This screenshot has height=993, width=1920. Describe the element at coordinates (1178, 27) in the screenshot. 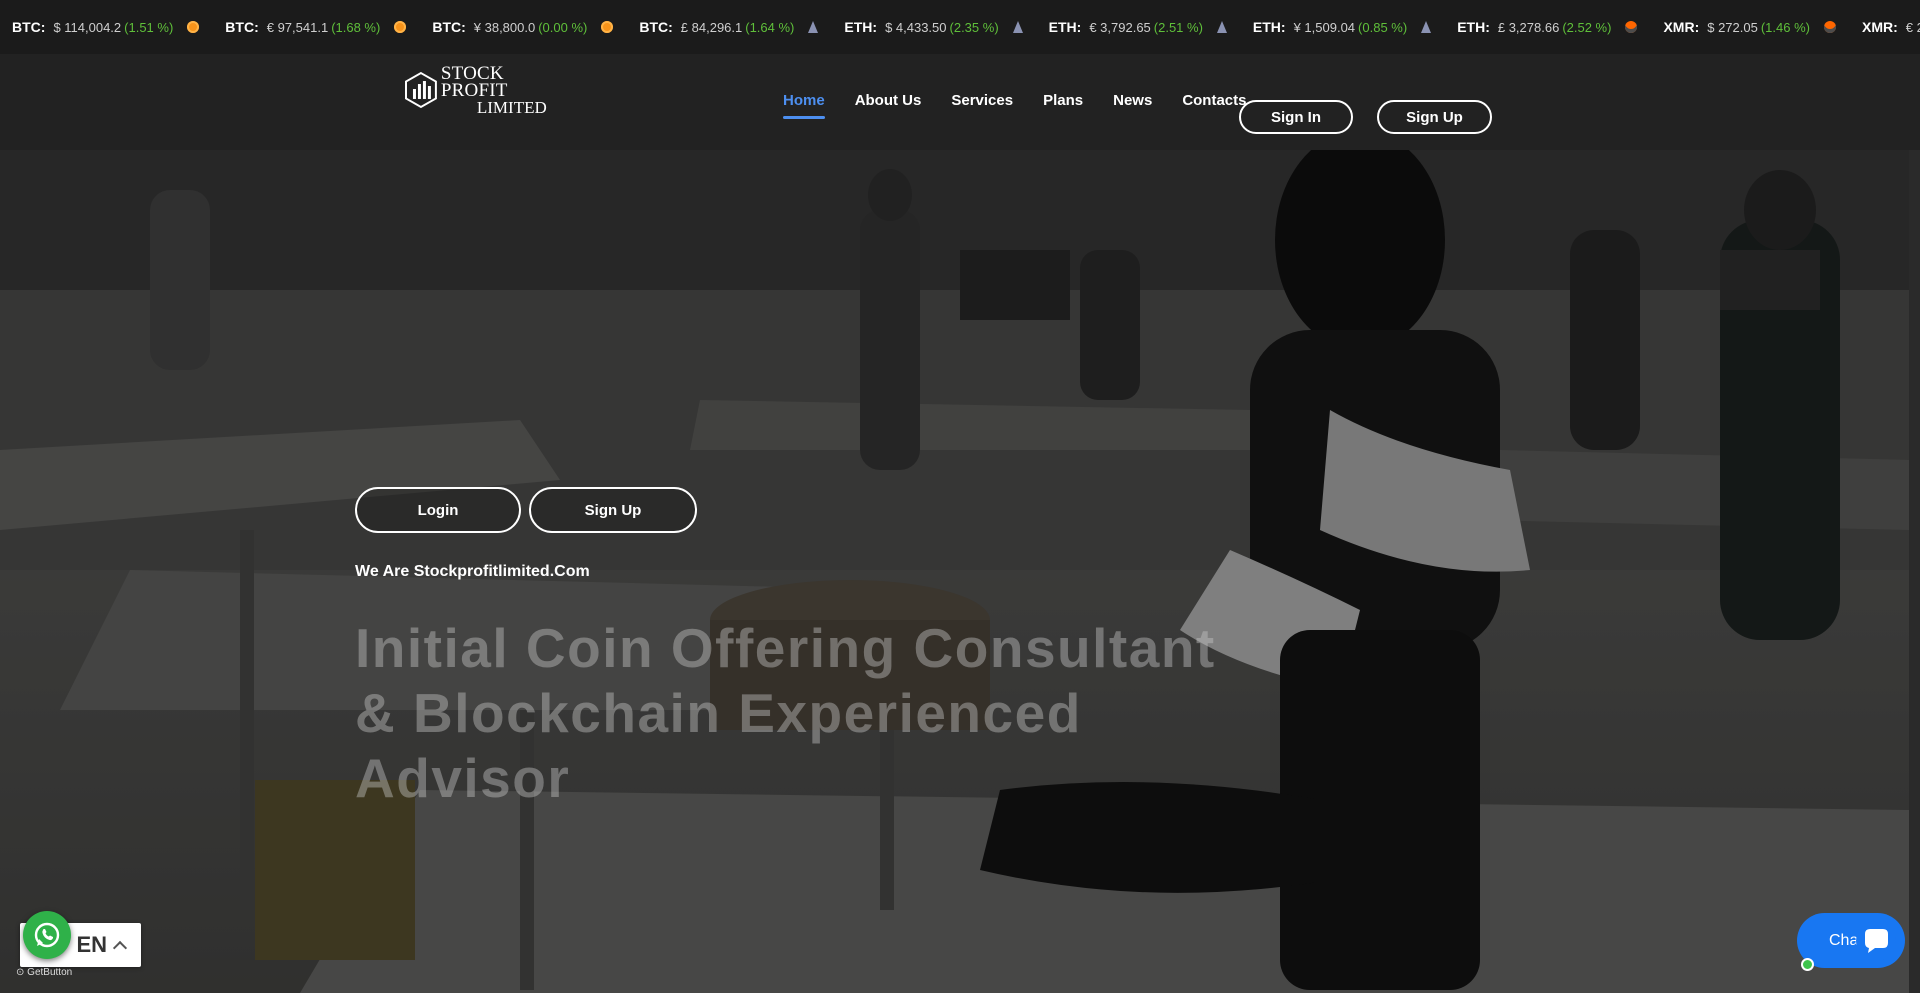

I see `ticker-change: (2.51 %)` at that location.